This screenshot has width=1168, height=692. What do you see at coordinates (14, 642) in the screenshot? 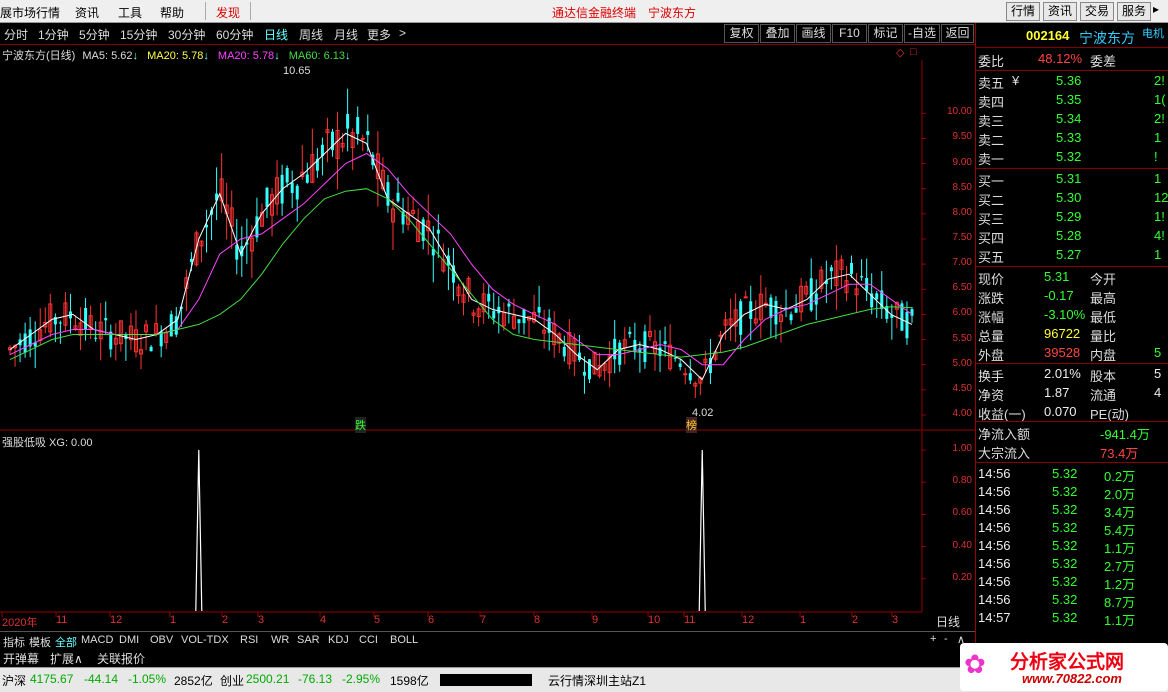
I see `indicator-tab: 指标` at bounding box center [14, 642].